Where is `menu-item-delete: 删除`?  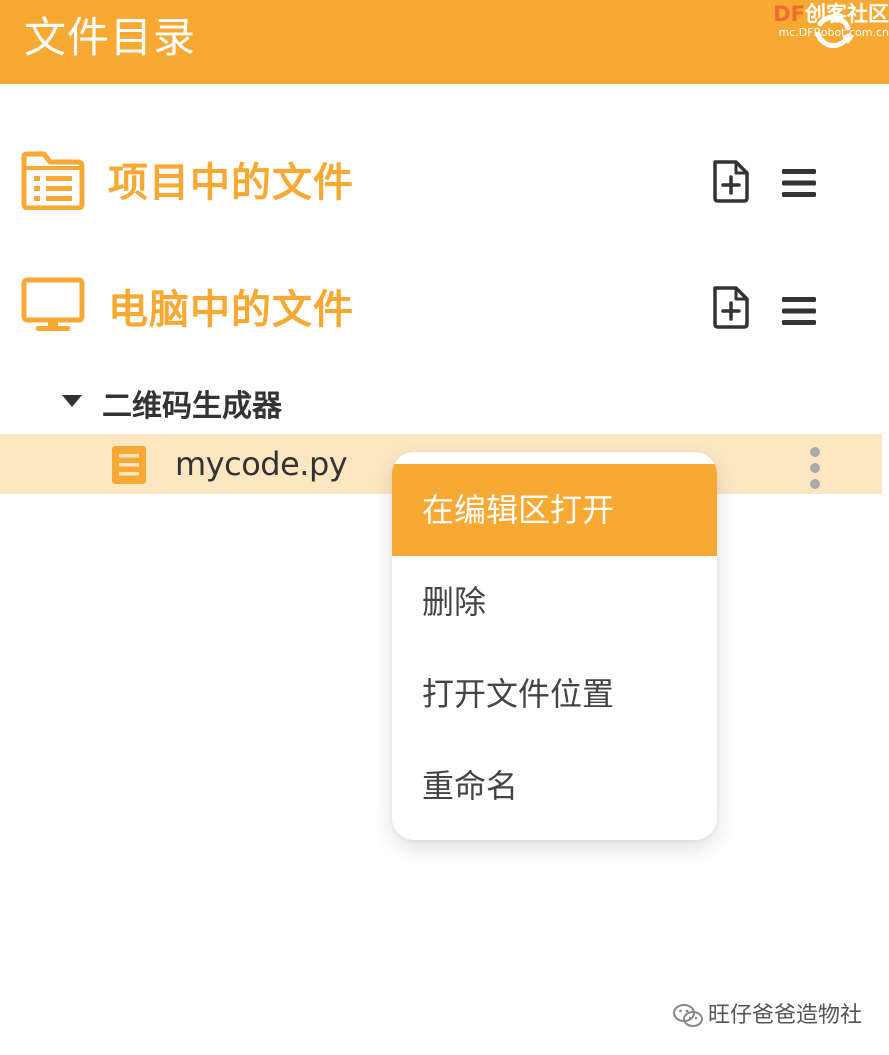
menu-item-delete: 删除 is located at coordinates (554, 602).